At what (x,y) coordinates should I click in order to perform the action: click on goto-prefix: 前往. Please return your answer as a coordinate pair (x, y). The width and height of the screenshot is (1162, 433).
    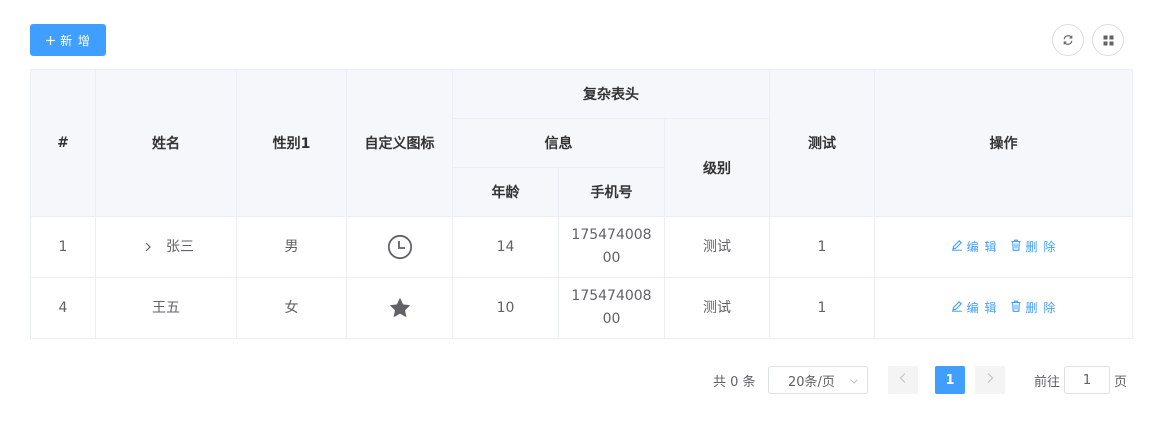
    Looking at the image, I should click on (1047, 382).